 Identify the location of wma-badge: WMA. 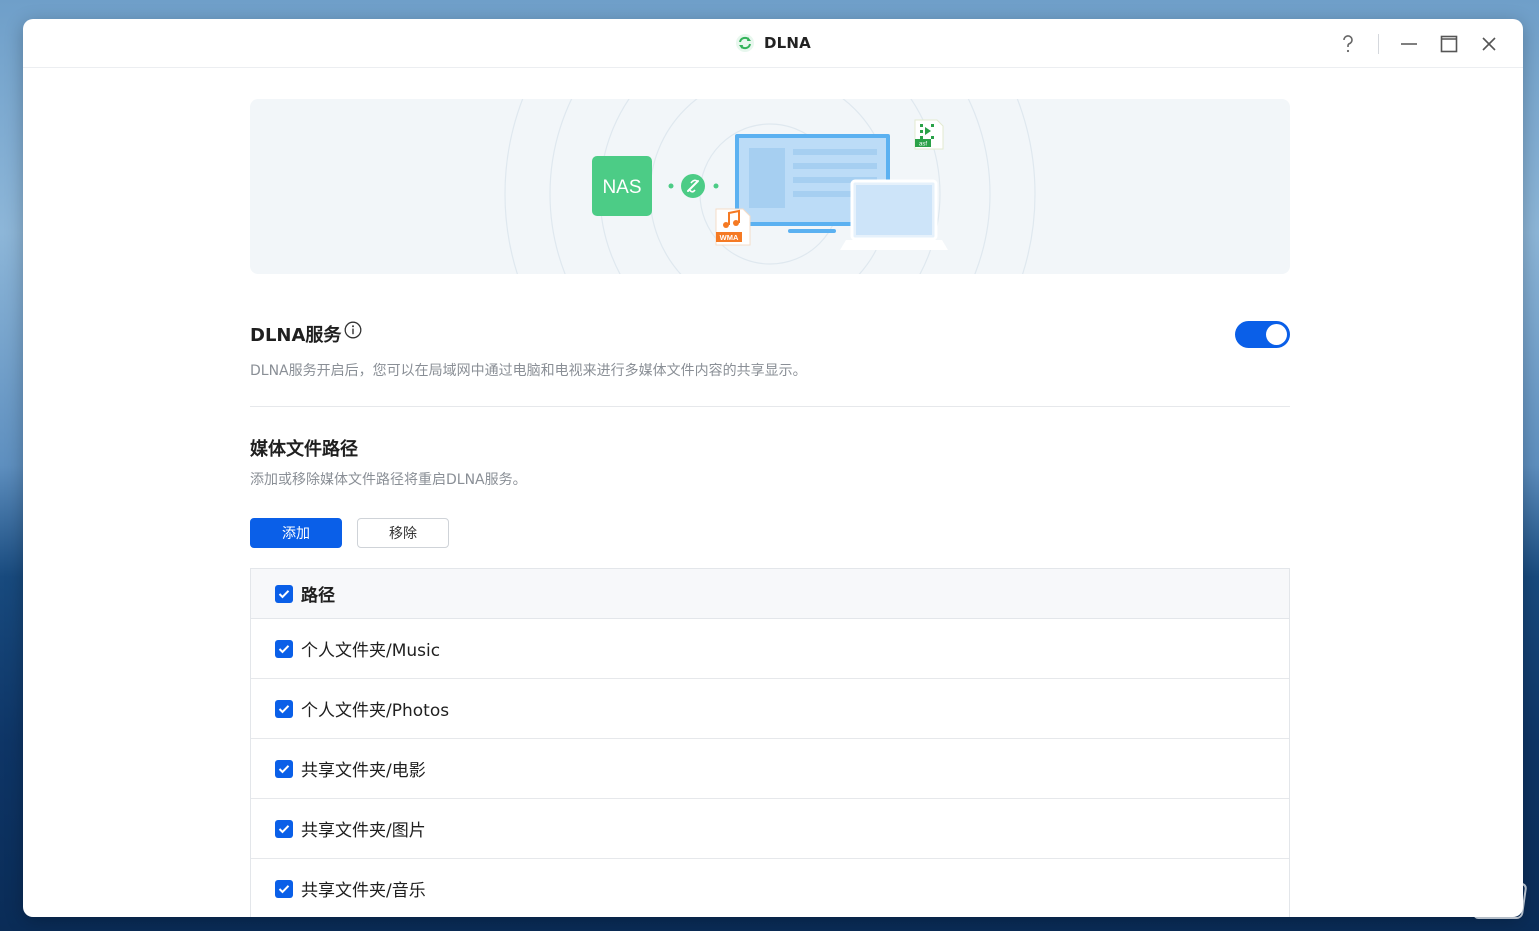
(729, 237).